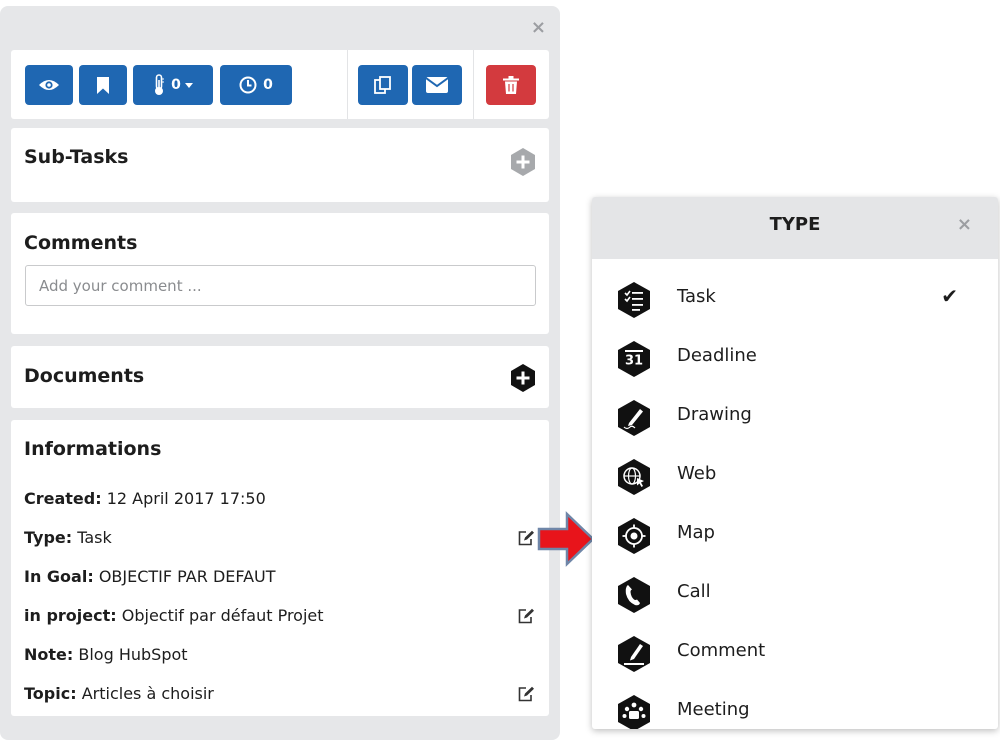 The image size is (1000, 750). I want to click on type-header: TYPE ×, so click(795, 228).